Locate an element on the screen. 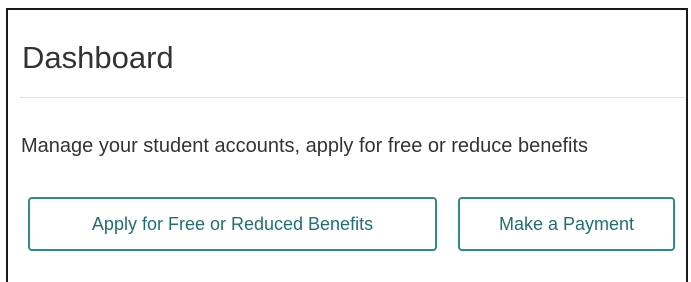 The height and width of the screenshot is (282, 691). apply-benefits-button: Apply for Free or Reduced Benefits is located at coordinates (232, 224).